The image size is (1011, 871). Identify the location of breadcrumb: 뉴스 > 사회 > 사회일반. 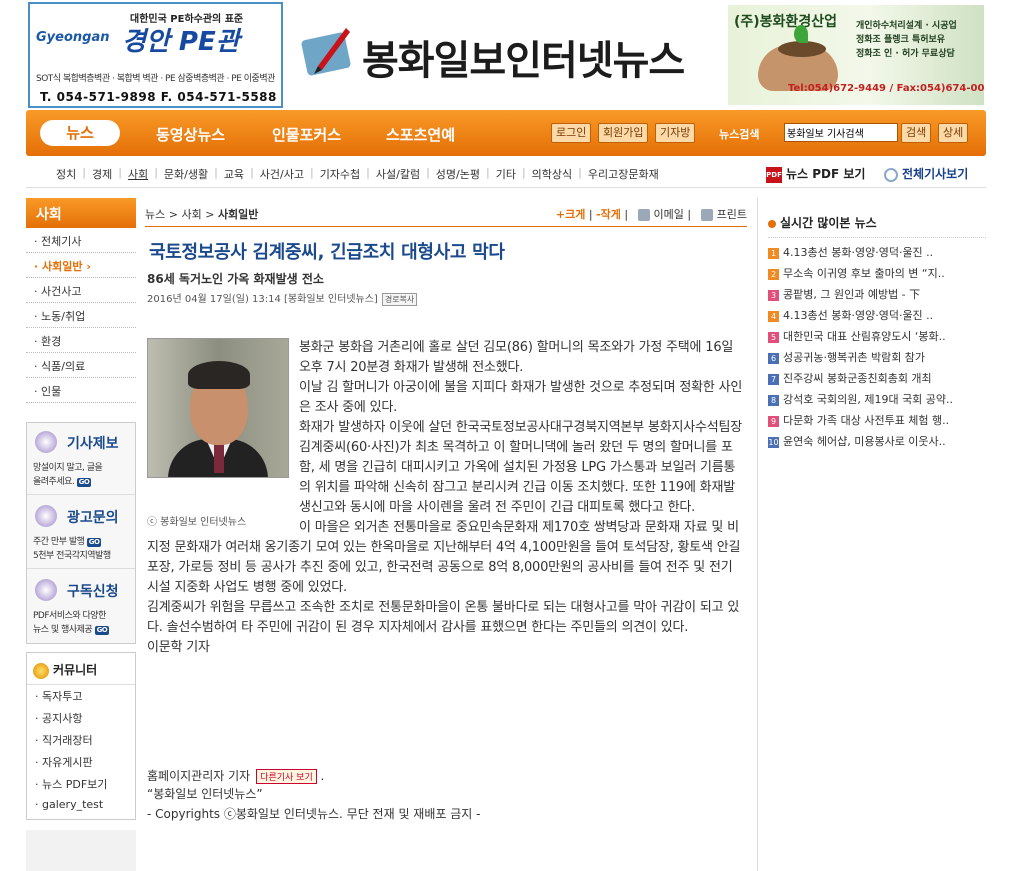
(202, 214).